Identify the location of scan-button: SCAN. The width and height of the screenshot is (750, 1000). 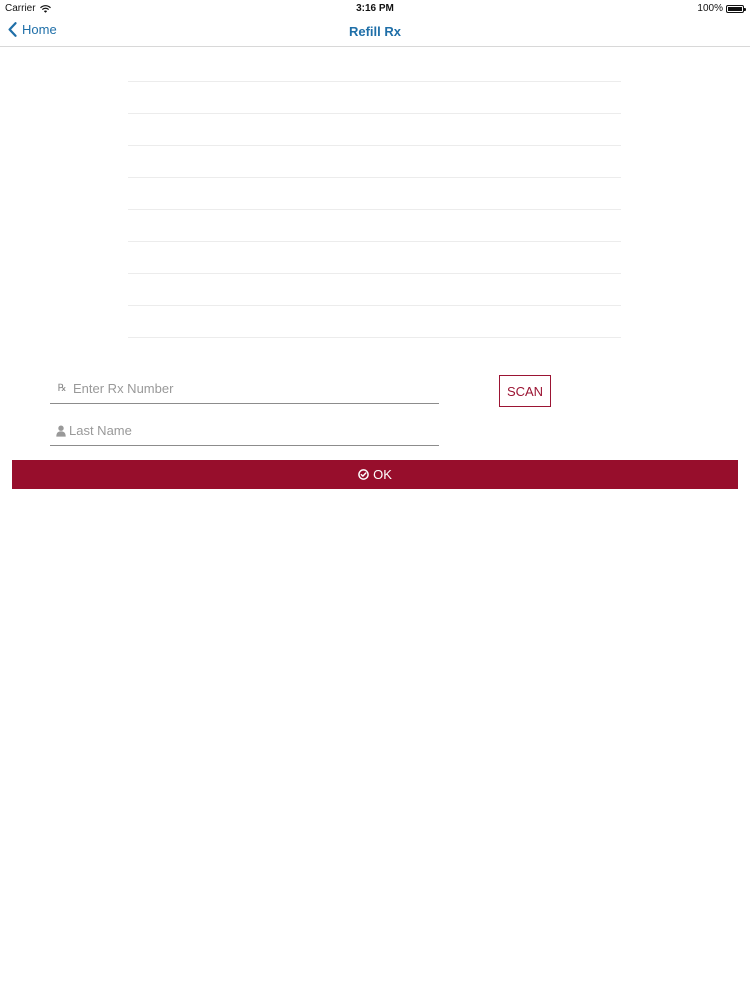
(525, 391).